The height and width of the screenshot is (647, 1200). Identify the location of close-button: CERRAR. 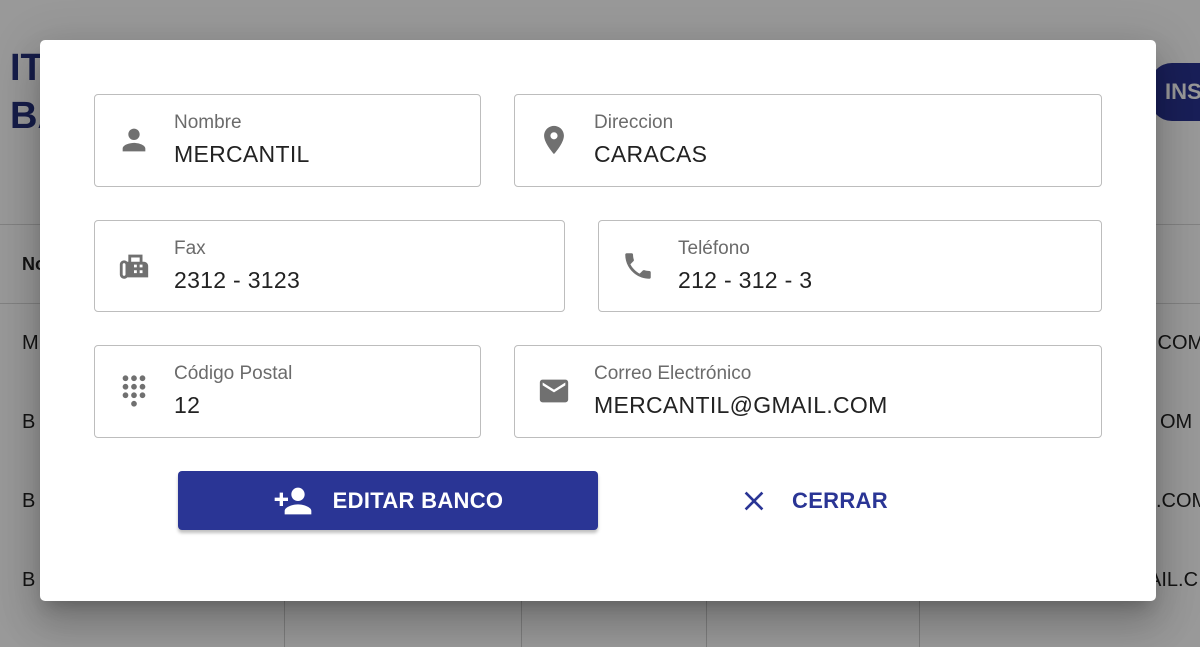
(815, 500).